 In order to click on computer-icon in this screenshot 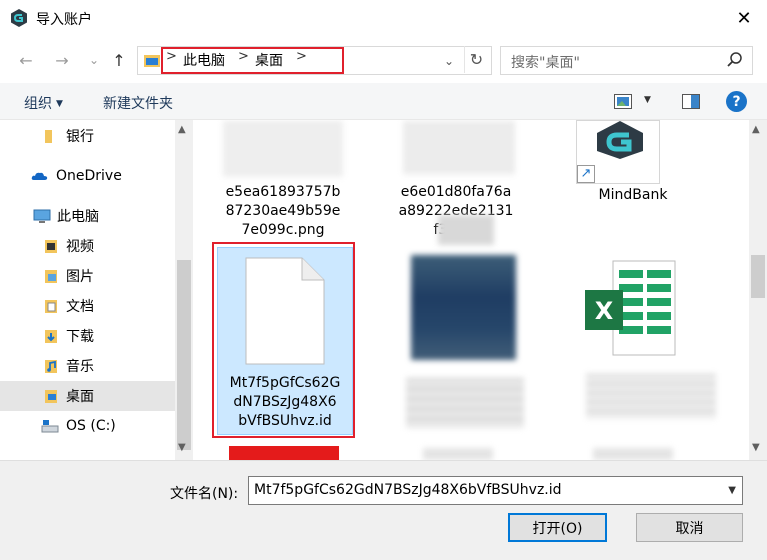, I will do `click(42, 216)`.